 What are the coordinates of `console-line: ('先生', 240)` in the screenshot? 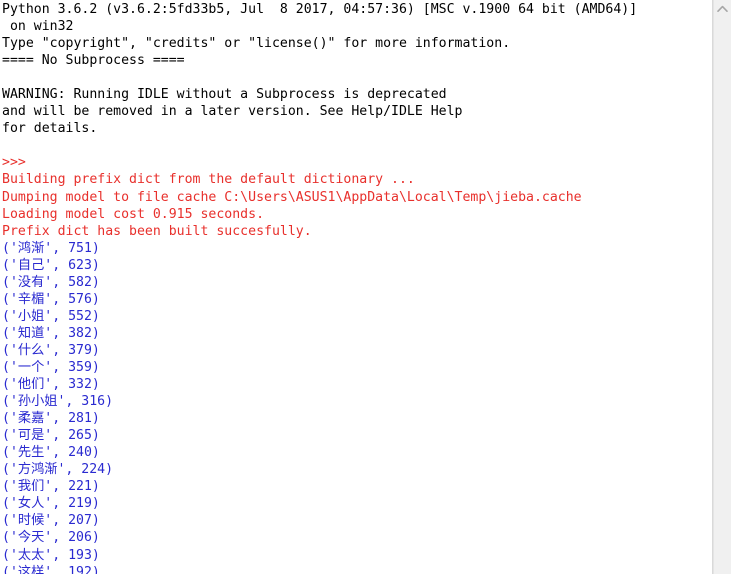 It's located at (51, 453).